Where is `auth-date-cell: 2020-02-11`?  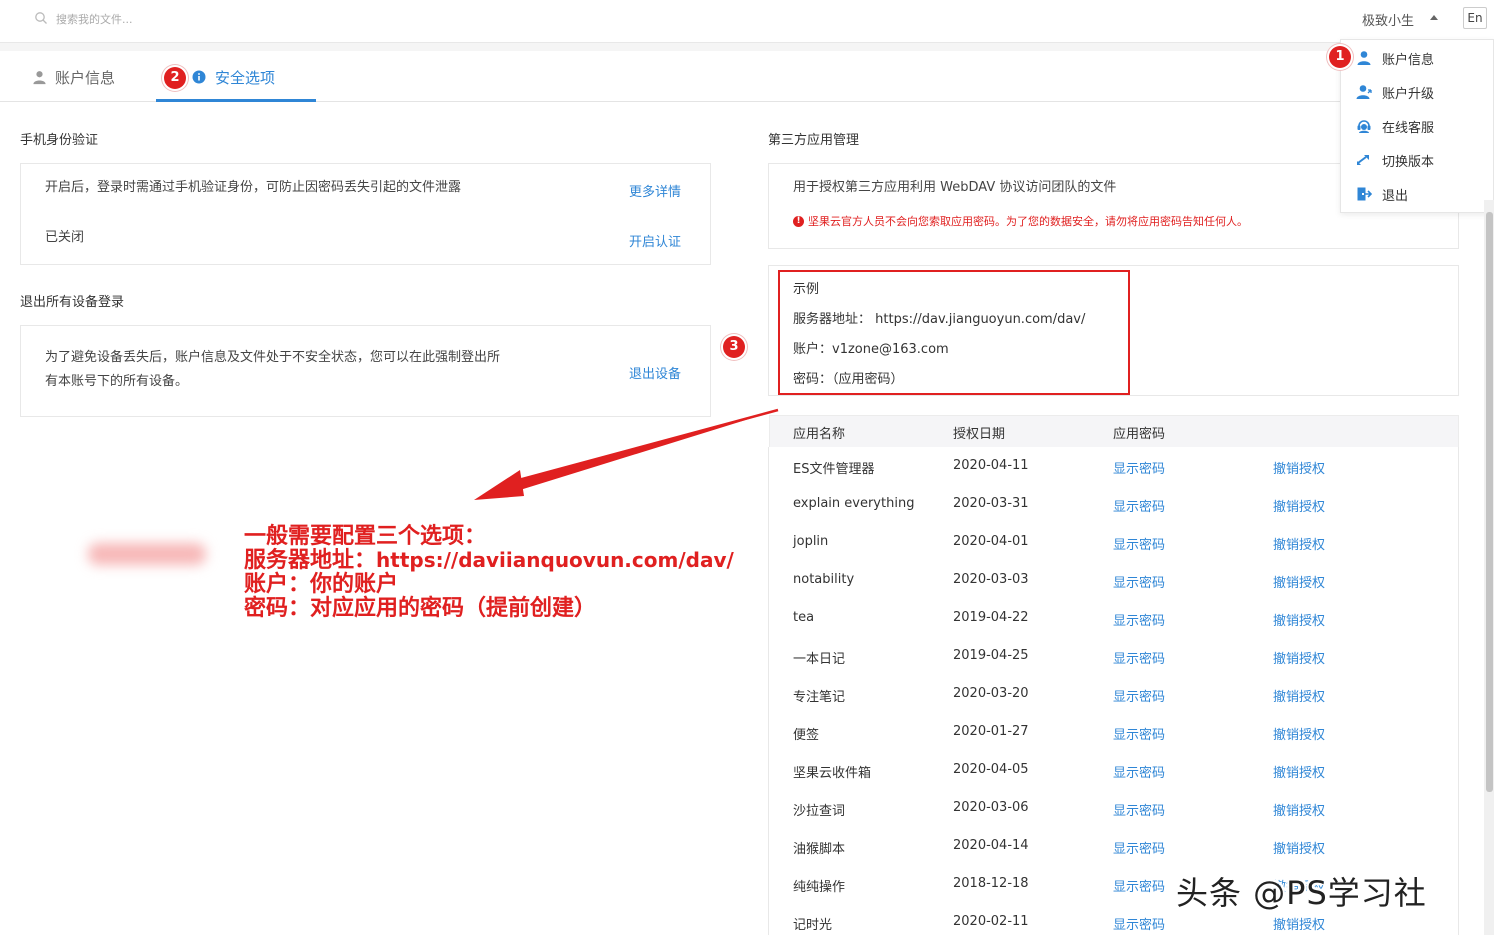
auth-date-cell: 2020-02-11 is located at coordinates (991, 921).